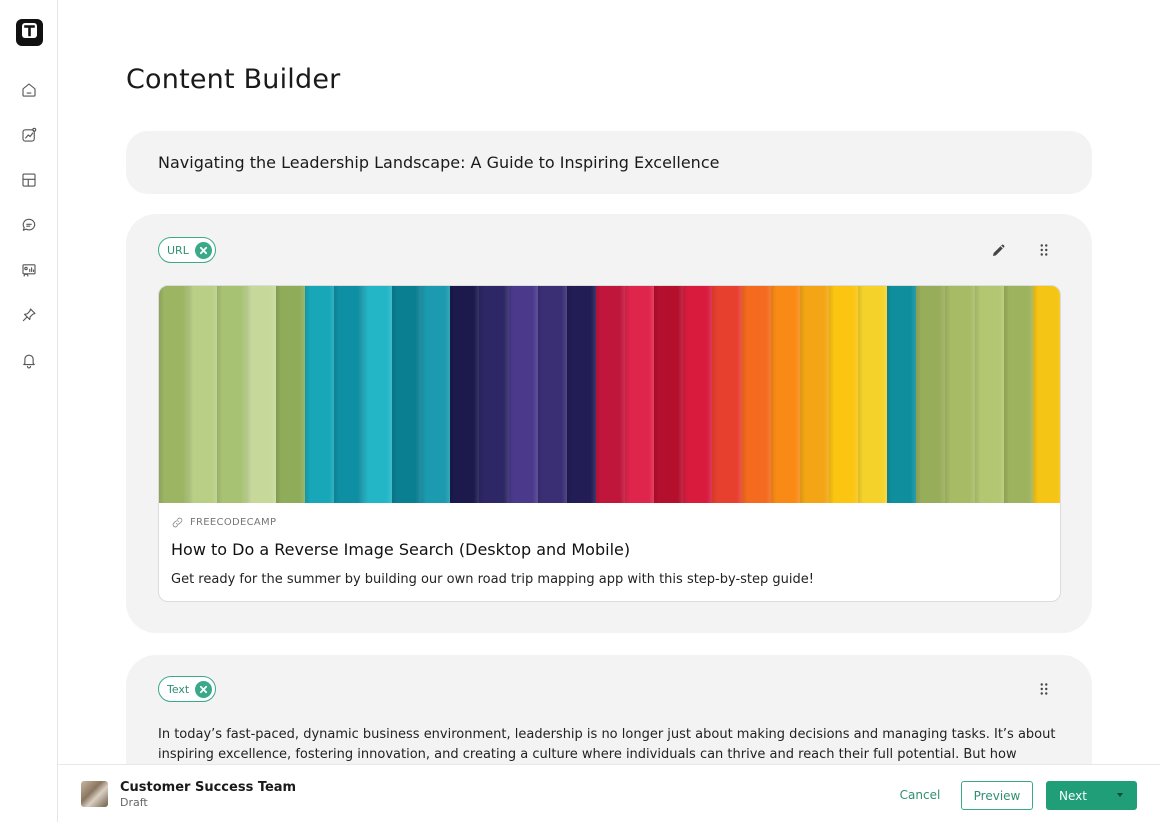 The image size is (1160, 822). I want to click on post-status: Draft, so click(134, 802).